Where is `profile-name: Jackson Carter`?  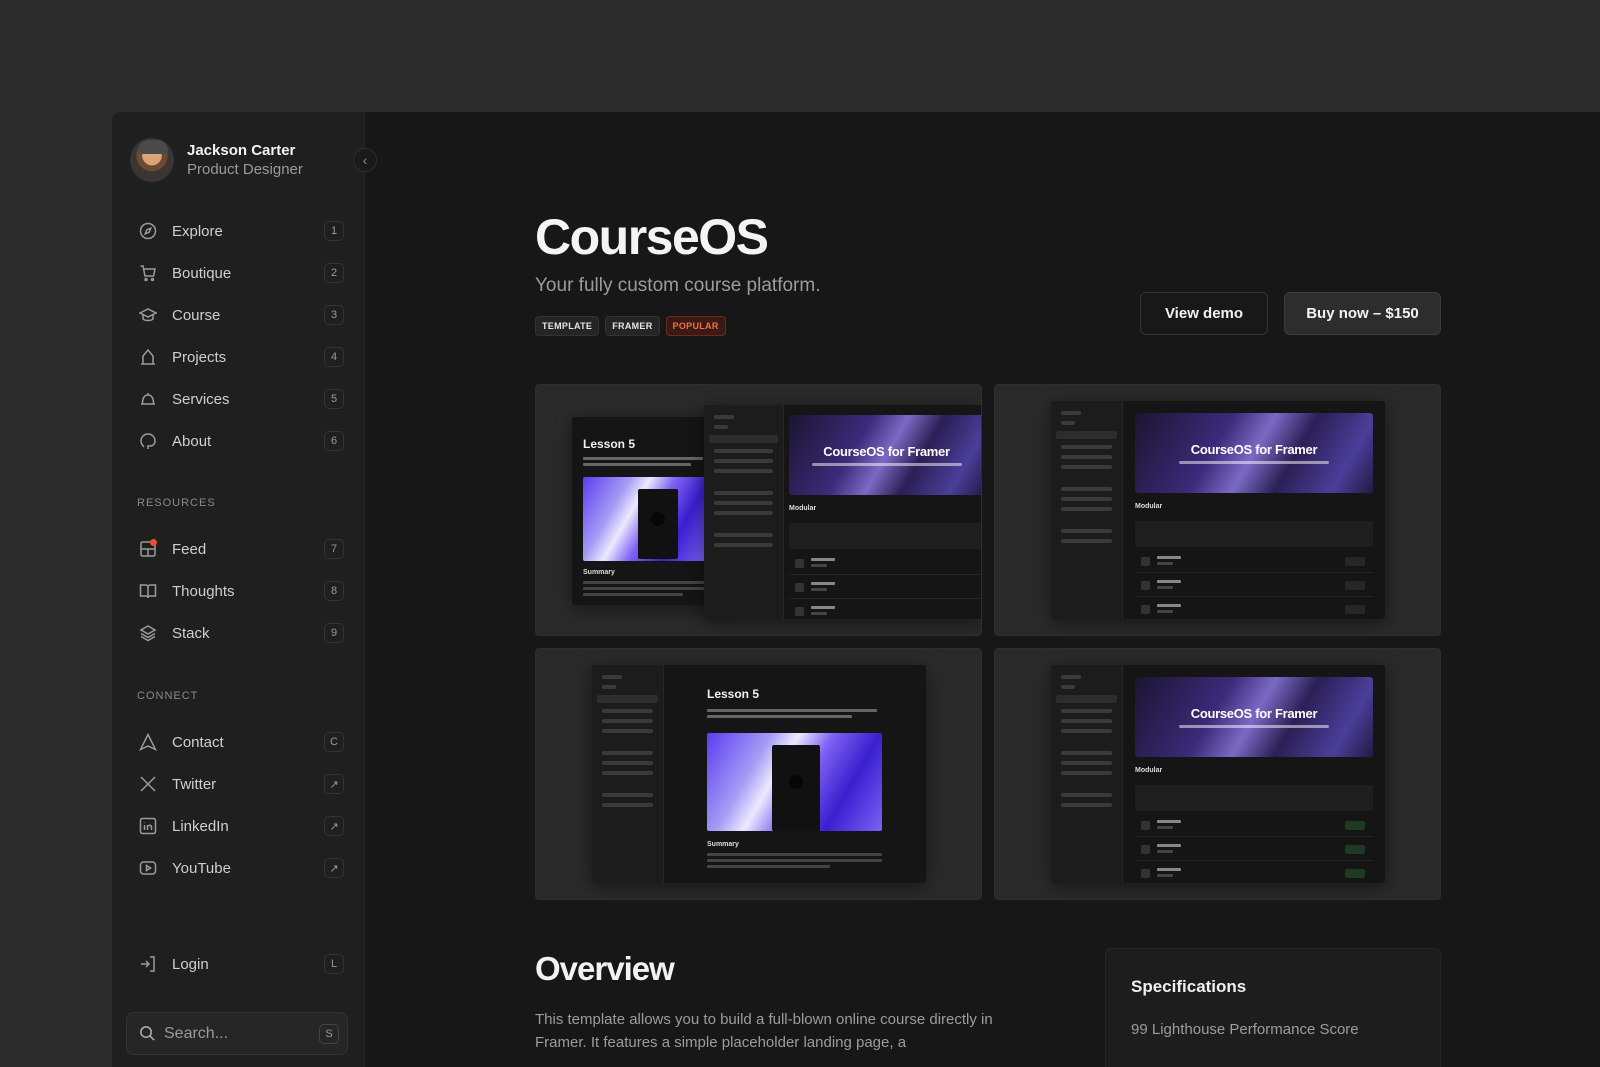
profile-name: Jackson Carter is located at coordinates (241, 150).